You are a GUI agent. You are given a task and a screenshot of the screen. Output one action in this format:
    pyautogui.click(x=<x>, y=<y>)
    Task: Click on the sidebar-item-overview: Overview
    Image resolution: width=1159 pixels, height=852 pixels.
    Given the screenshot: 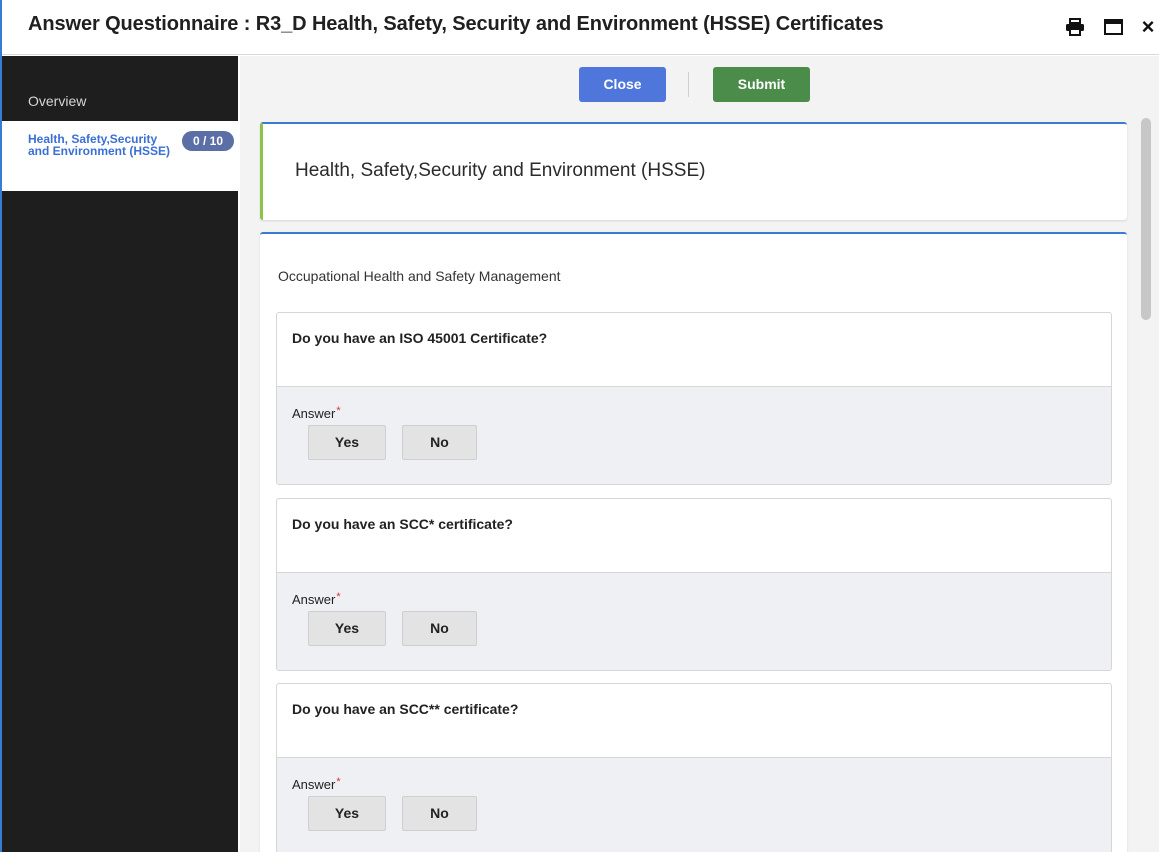 What is the action you would take?
    pyautogui.click(x=120, y=88)
    